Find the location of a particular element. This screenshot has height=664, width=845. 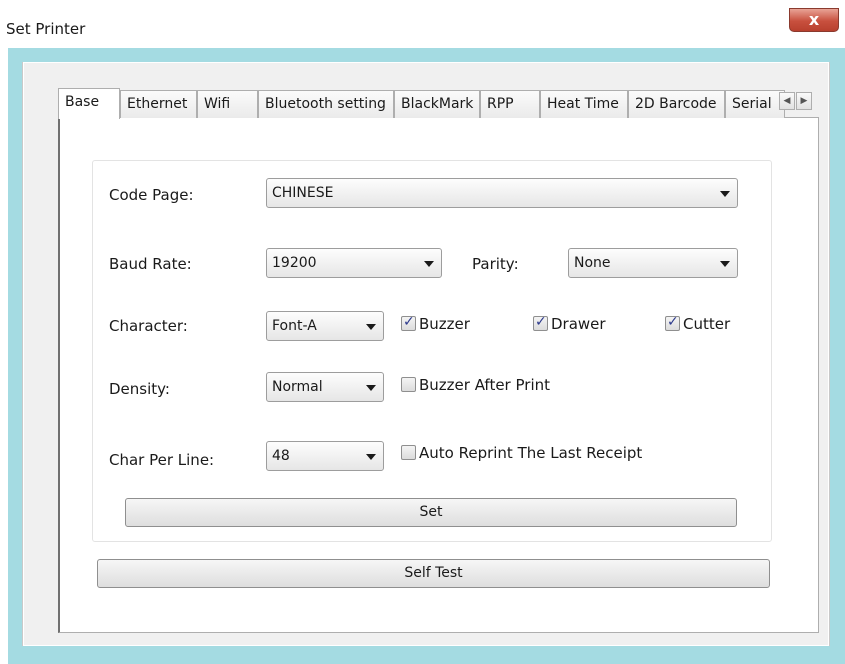

chevron-right-icon: ▶ is located at coordinates (804, 101).